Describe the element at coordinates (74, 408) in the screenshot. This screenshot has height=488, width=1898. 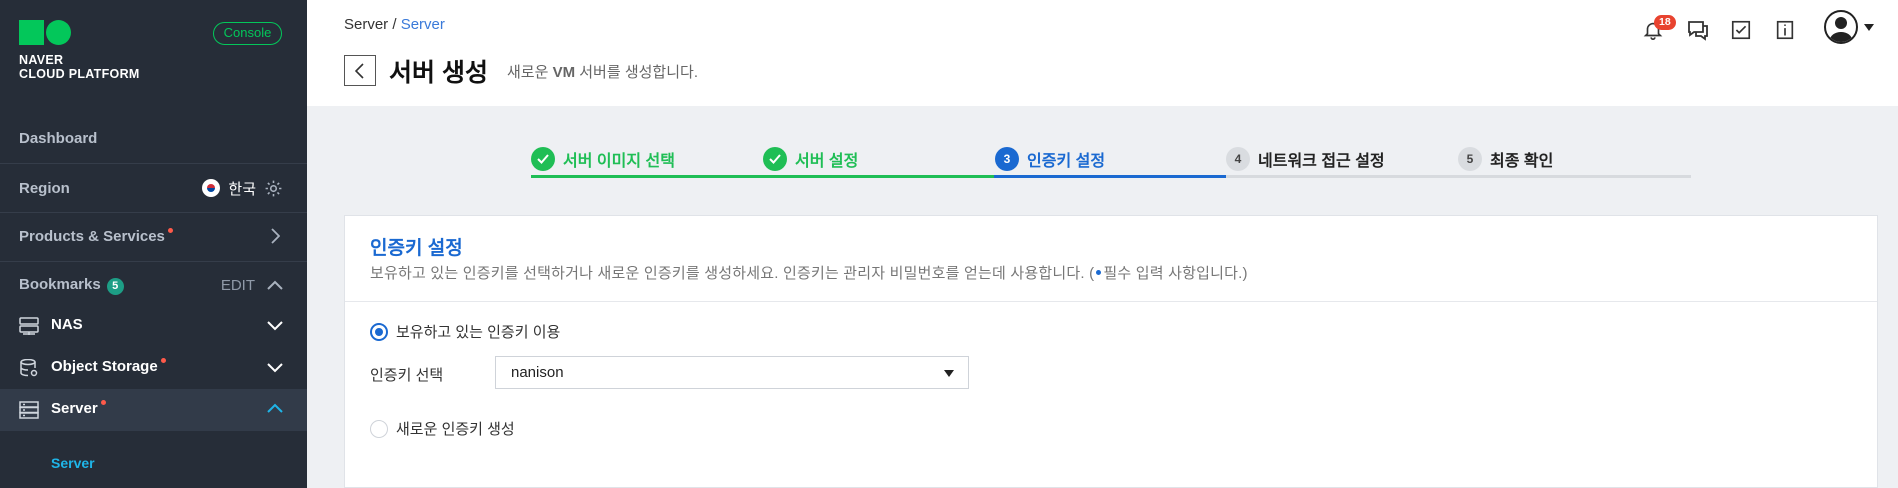
I see `bookmark-label-server: Server` at that location.